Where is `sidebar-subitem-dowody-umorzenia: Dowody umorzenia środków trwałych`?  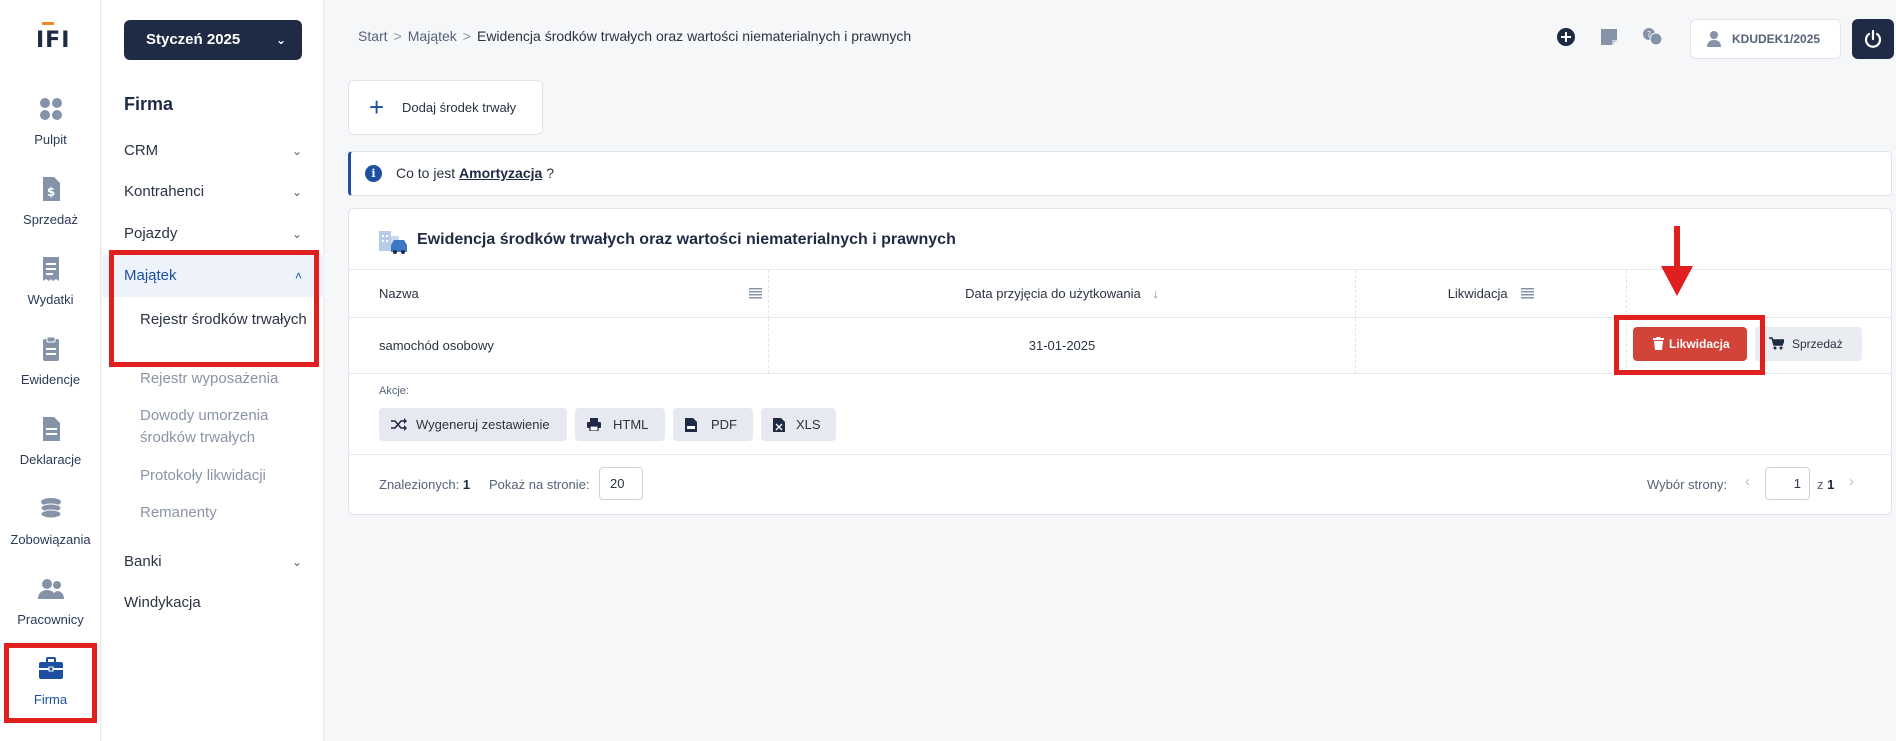 sidebar-subitem-dowody-umorzenia: Dowody umorzenia środków trwałych is located at coordinates (226, 427).